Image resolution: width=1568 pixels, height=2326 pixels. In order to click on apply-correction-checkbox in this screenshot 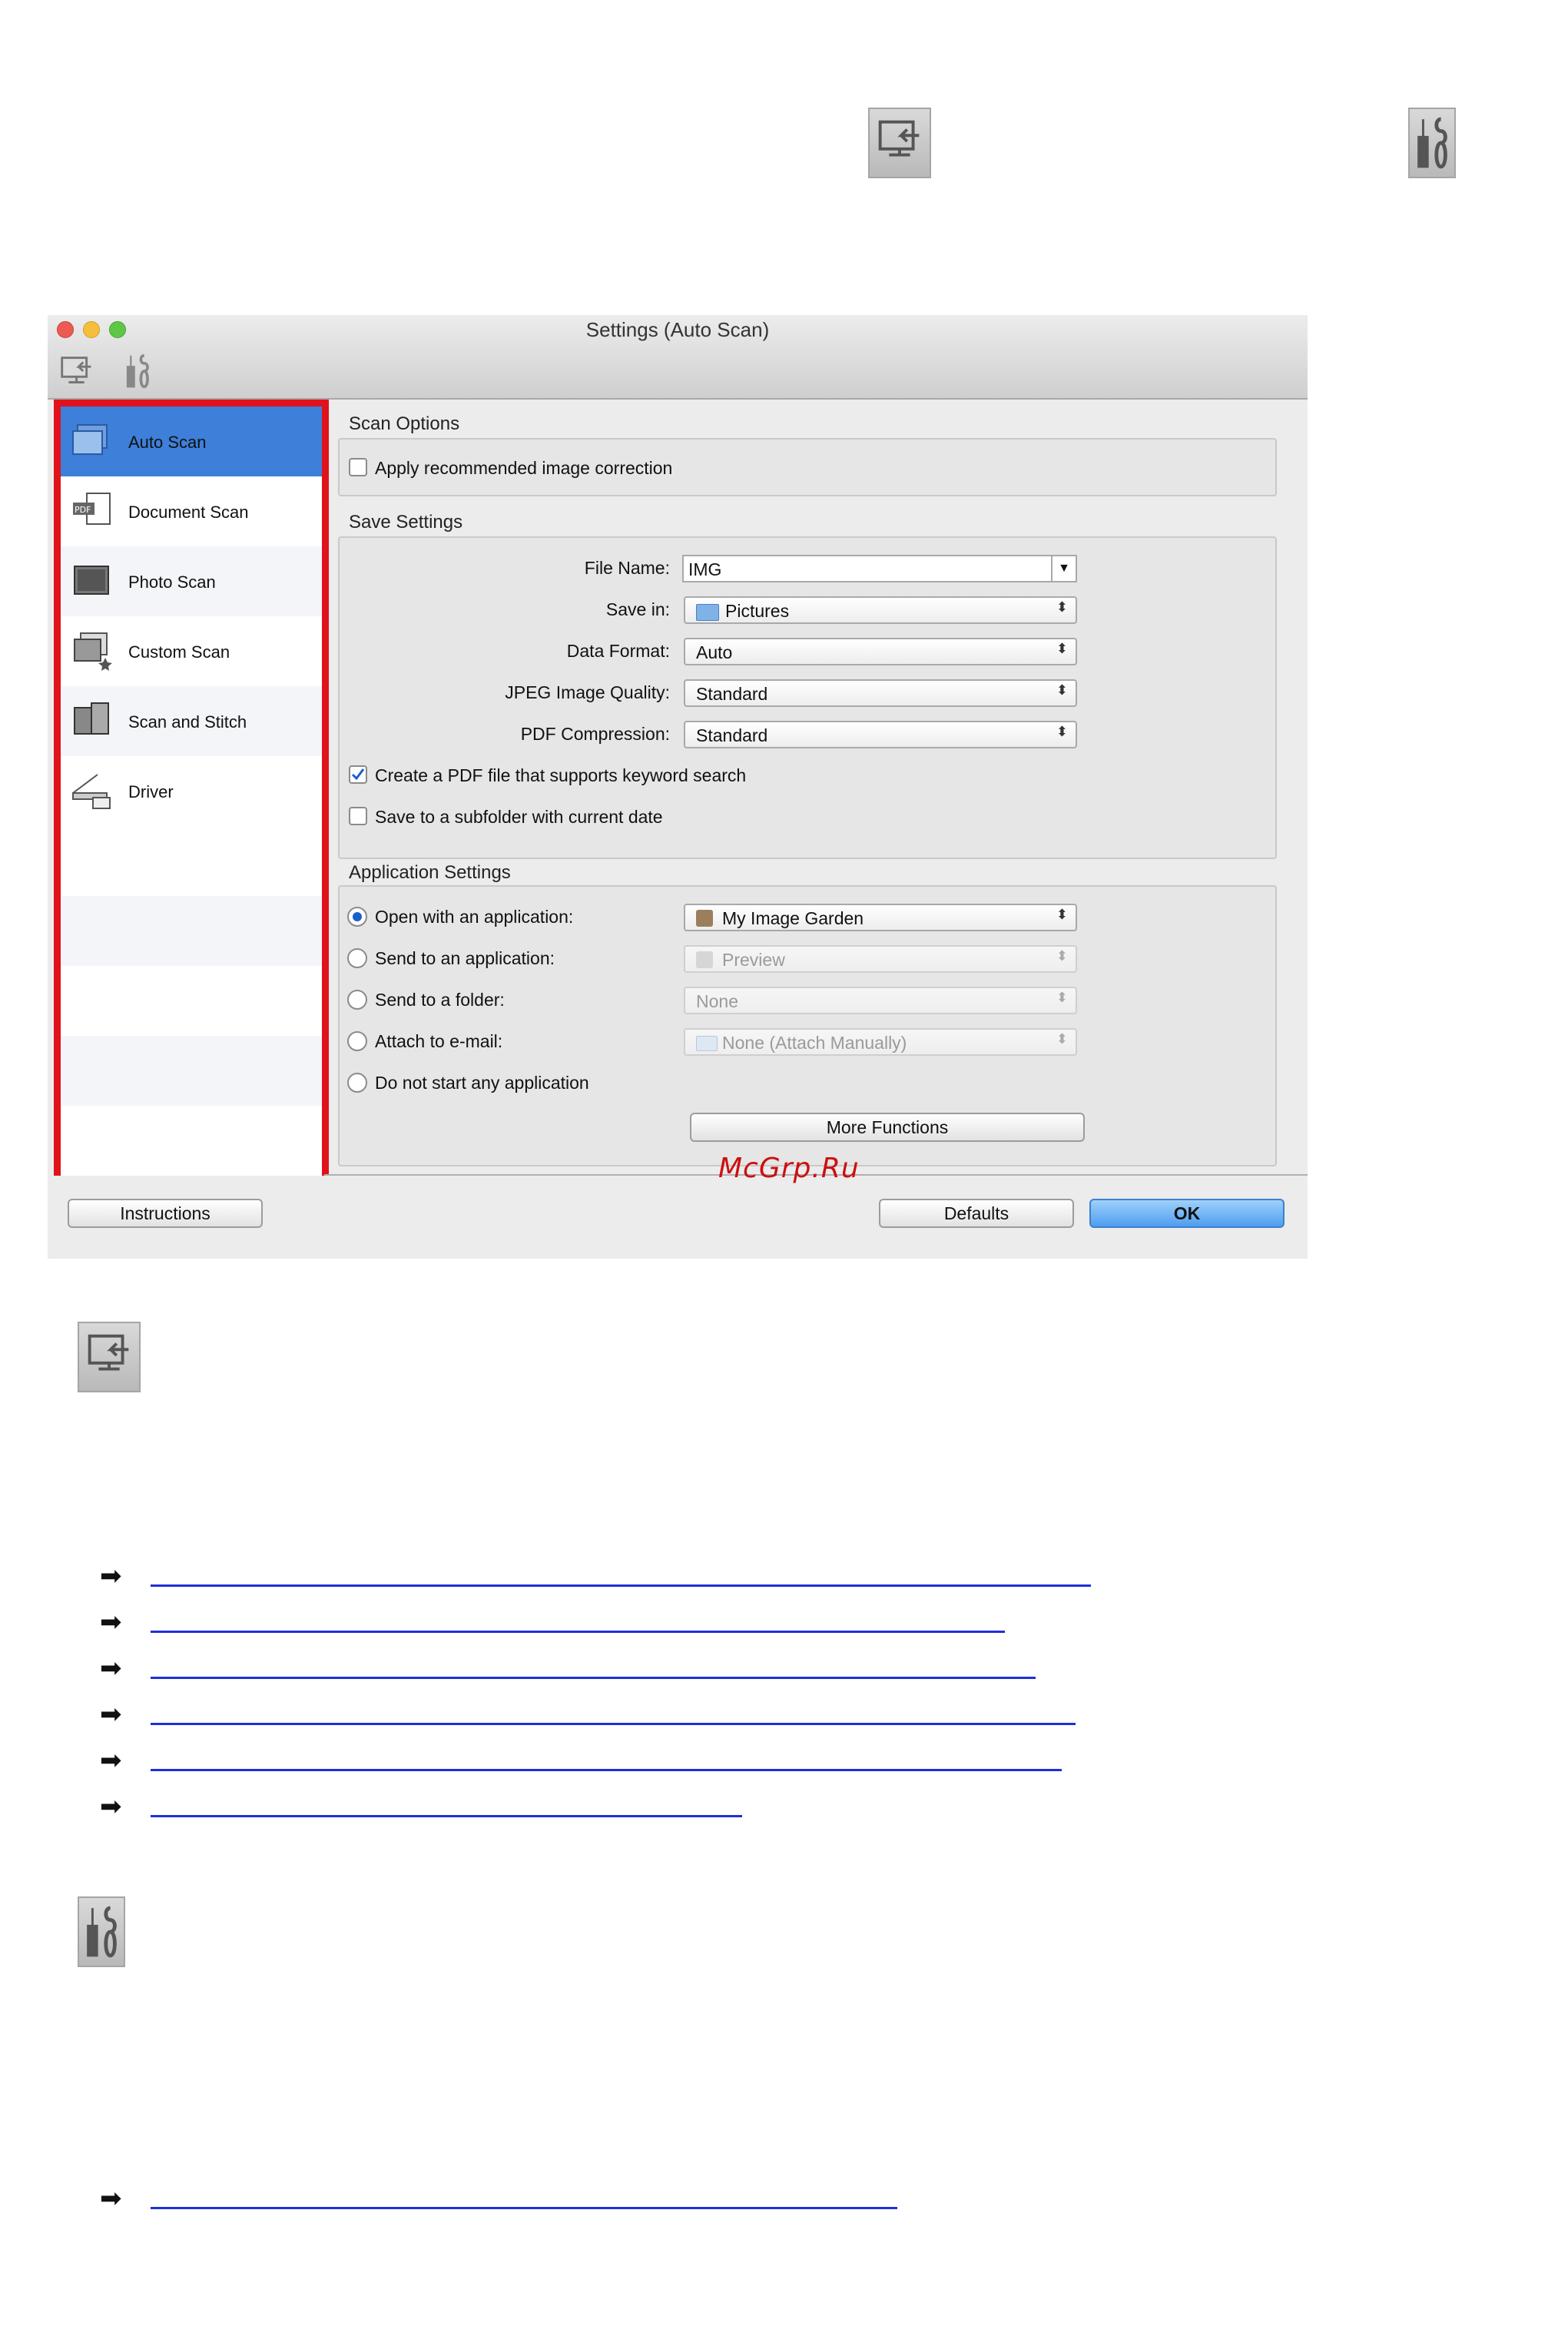, I will do `click(358, 467)`.